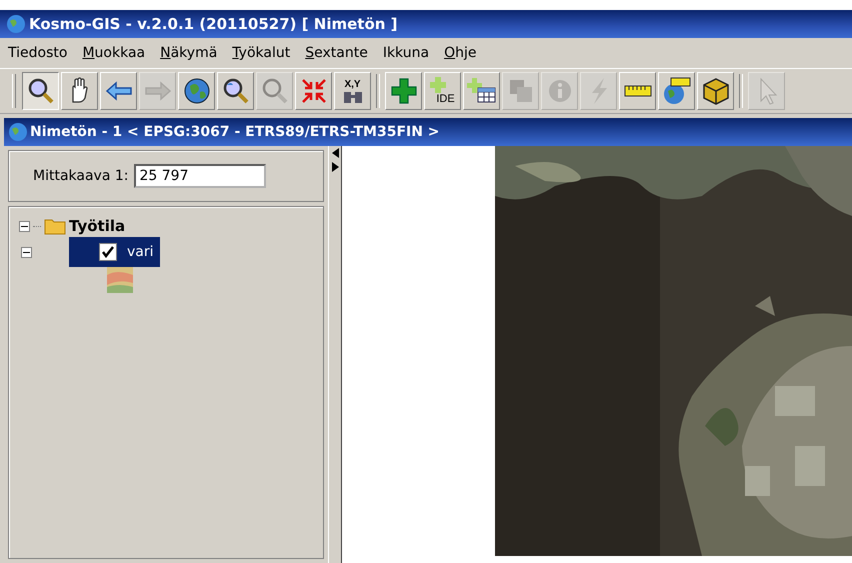 This screenshot has width=852, height=563. What do you see at coordinates (55, 226) in the screenshot?
I see `folder-icon` at bounding box center [55, 226].